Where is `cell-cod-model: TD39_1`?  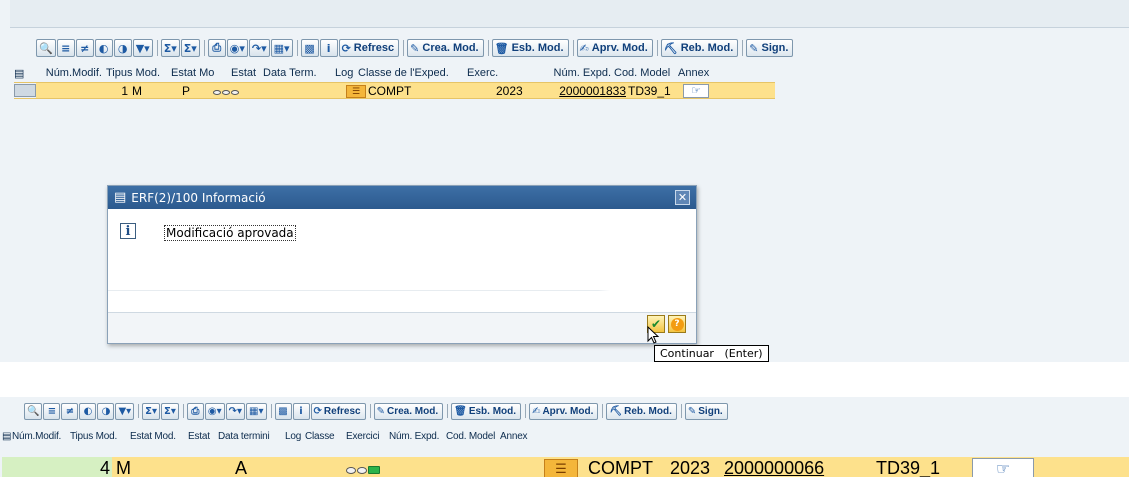 cell-cod-model: TD39_1 is located at coordinates (908, 467).